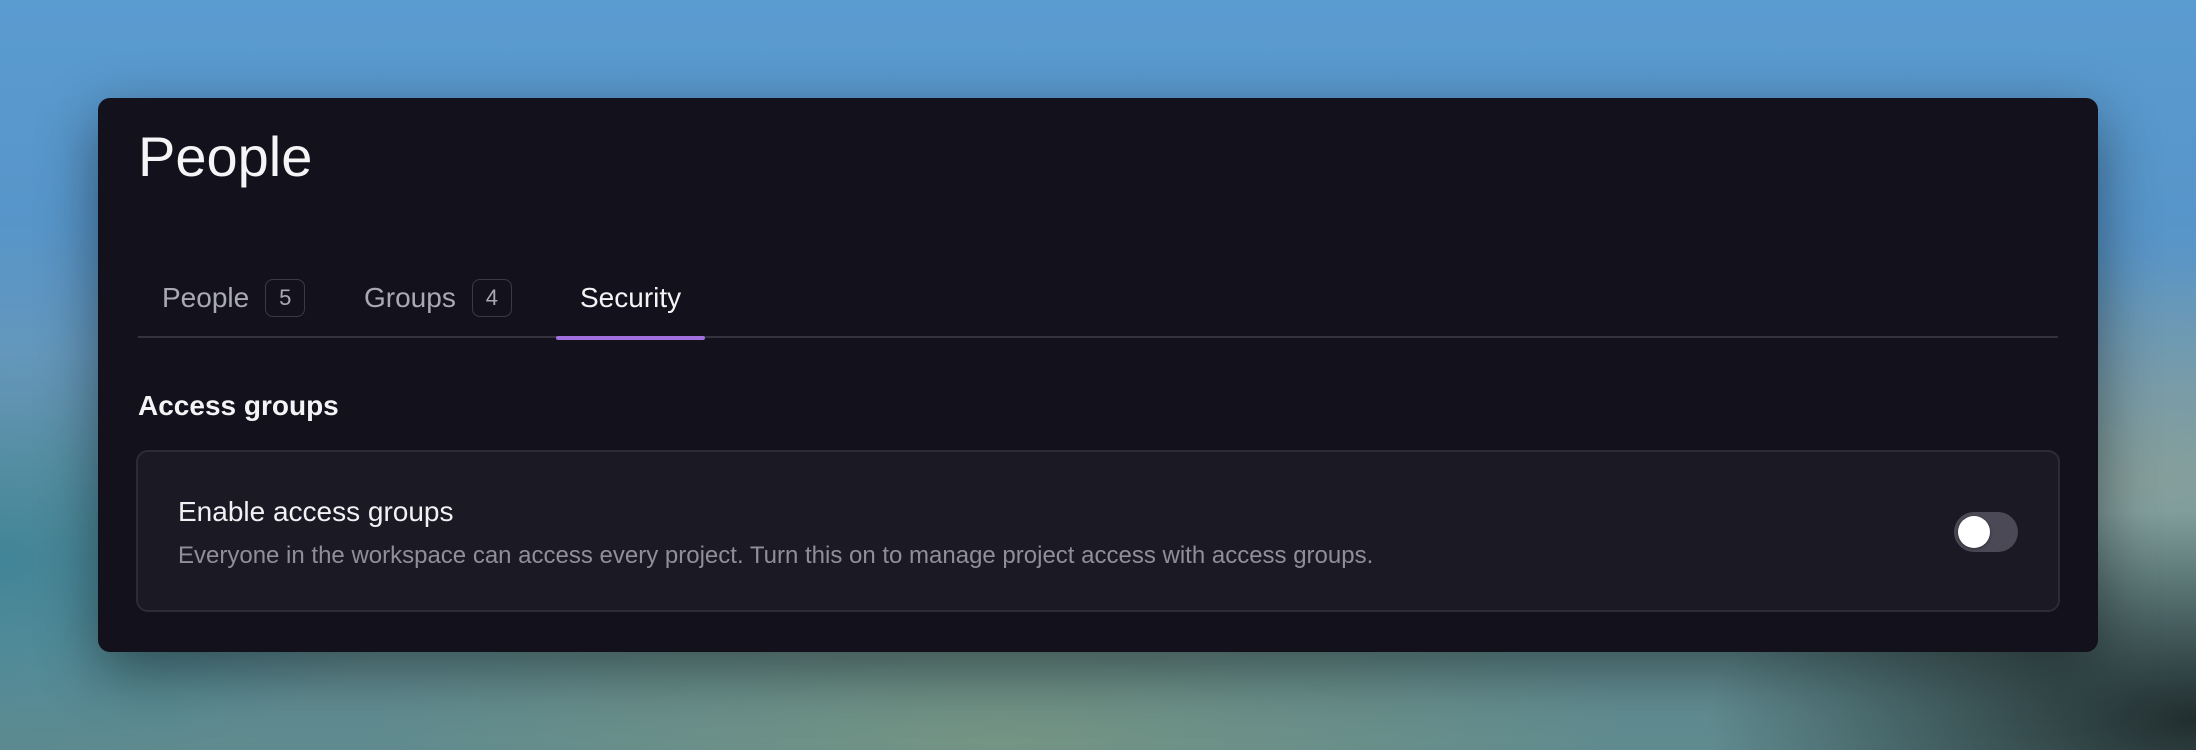  Describe the element at coordinates (238, 405) in the screenshot. I see `section-title: Access groups` at that location.